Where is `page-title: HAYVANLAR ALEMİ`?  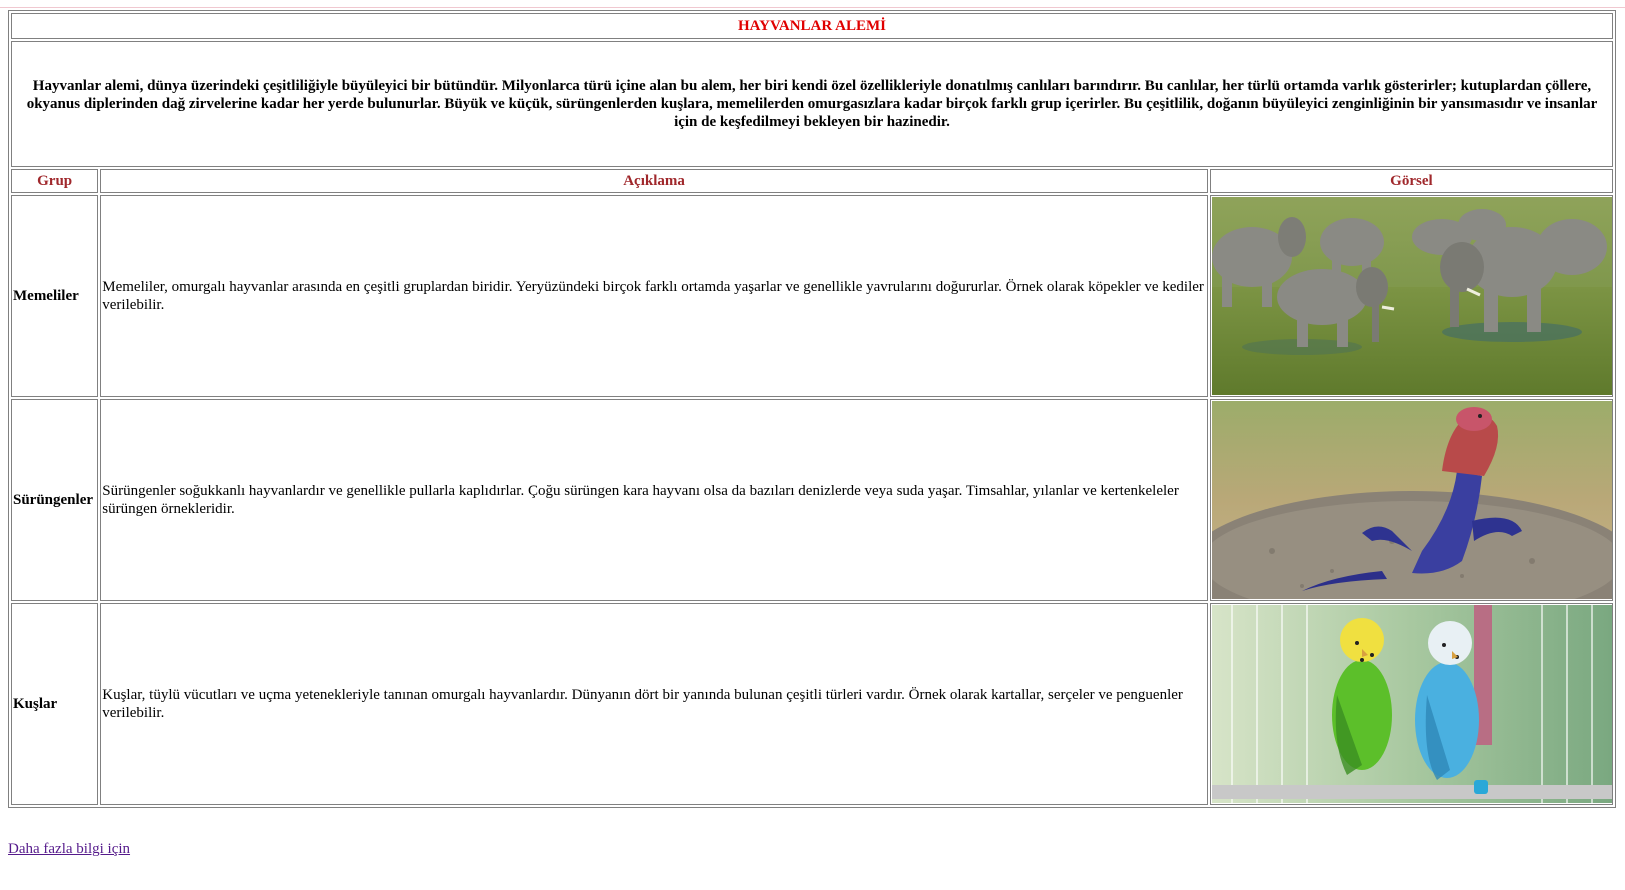 page-title: HAYVANLAR ALEMİ is located at coordinates (812, 26).